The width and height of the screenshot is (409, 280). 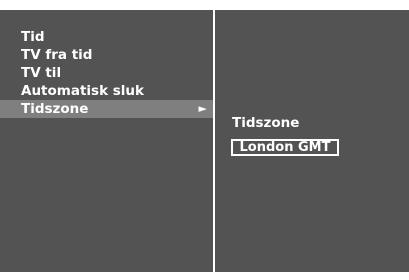 What do you see at coordinates (55, 109) in the screenshot?
I see `menu-item-label: Tidszone` at bounding box center [55, 109].